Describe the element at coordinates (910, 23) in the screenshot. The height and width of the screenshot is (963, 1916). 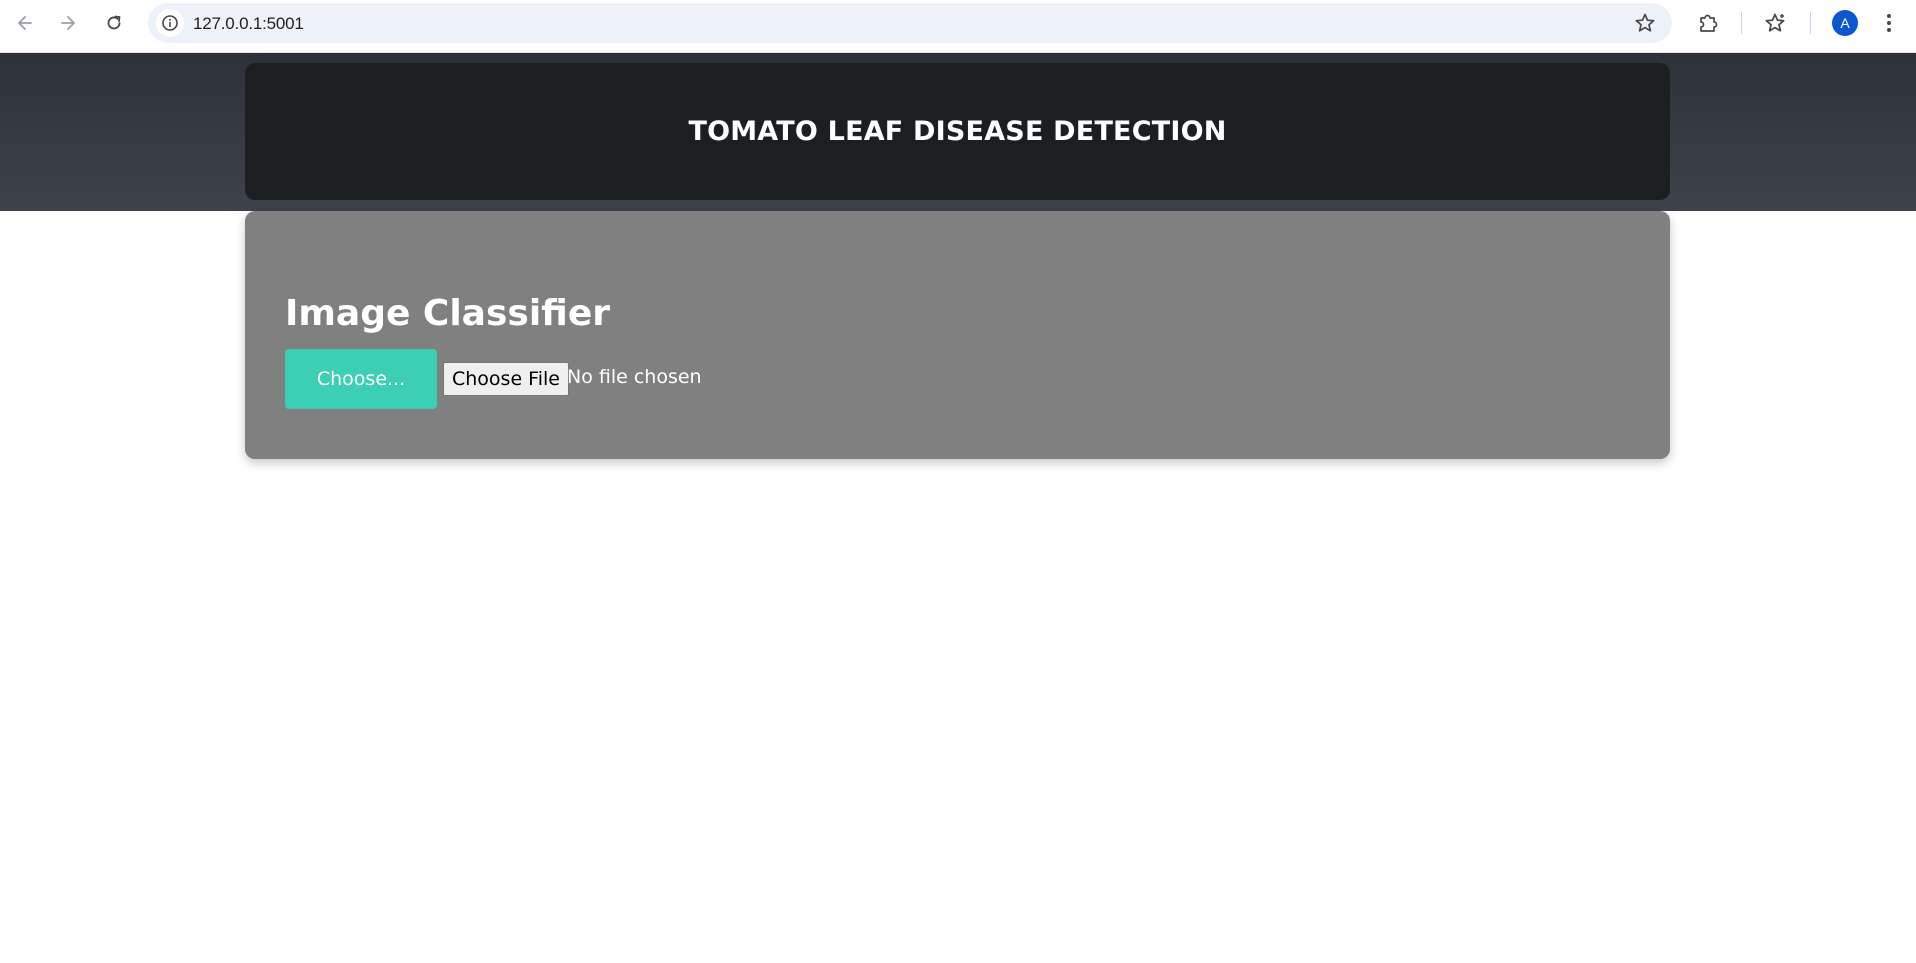
I see `address-bar: 127.0.0.1:5001` at that location.